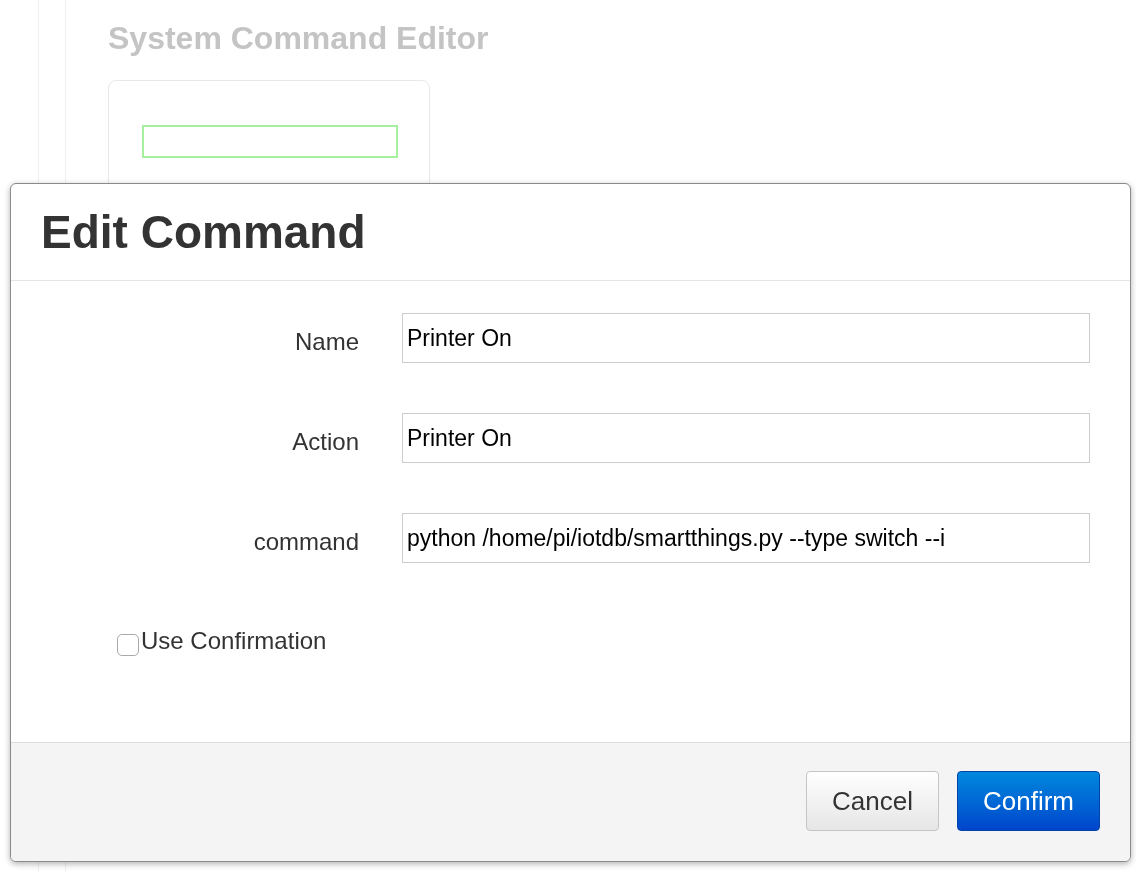 This screenshot has width=1136, height=872. What do you see at coordinates (872, 801) in the screenshot?
I see `cancel-button: Cancel` at bounding box center [872, 801].